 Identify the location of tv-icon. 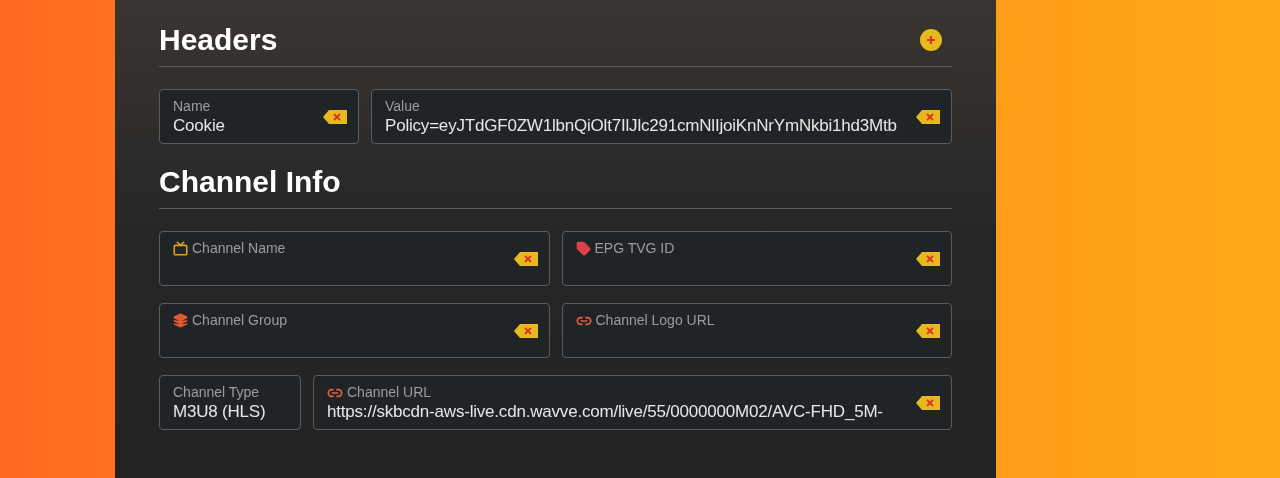
(180, 248).